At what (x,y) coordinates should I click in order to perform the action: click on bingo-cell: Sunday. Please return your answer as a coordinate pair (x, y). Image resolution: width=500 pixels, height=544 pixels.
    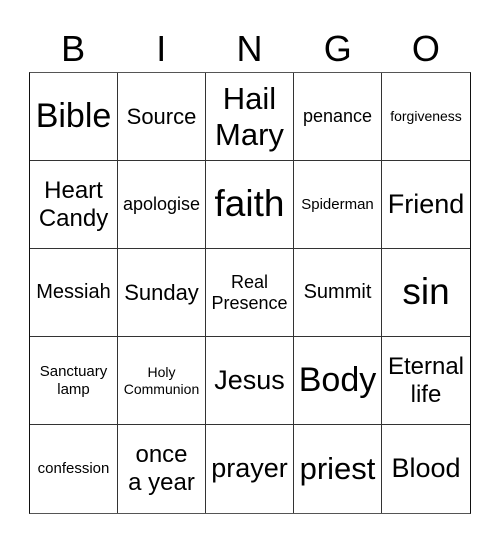
    Looking at the image, I should click on (162, 293).